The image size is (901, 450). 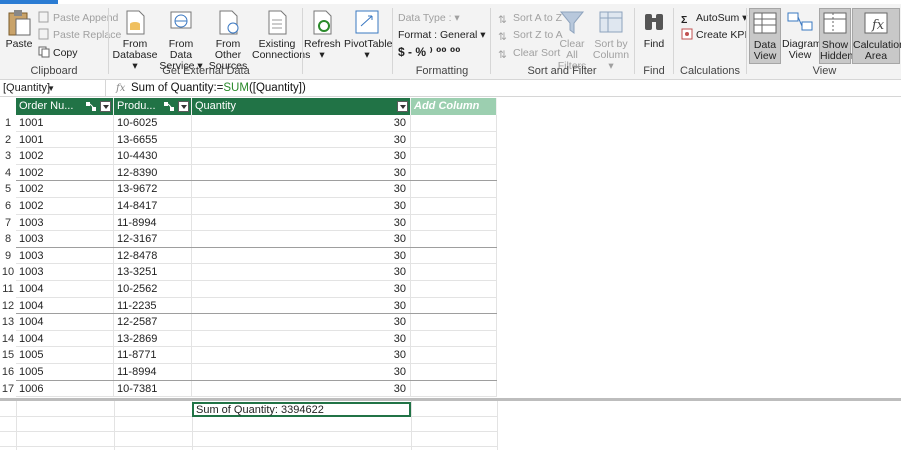 I want to click on number-format-buttons: $ - % ⁾ ⁰⁰ ⁰⁰, so click(x=429, y=52).